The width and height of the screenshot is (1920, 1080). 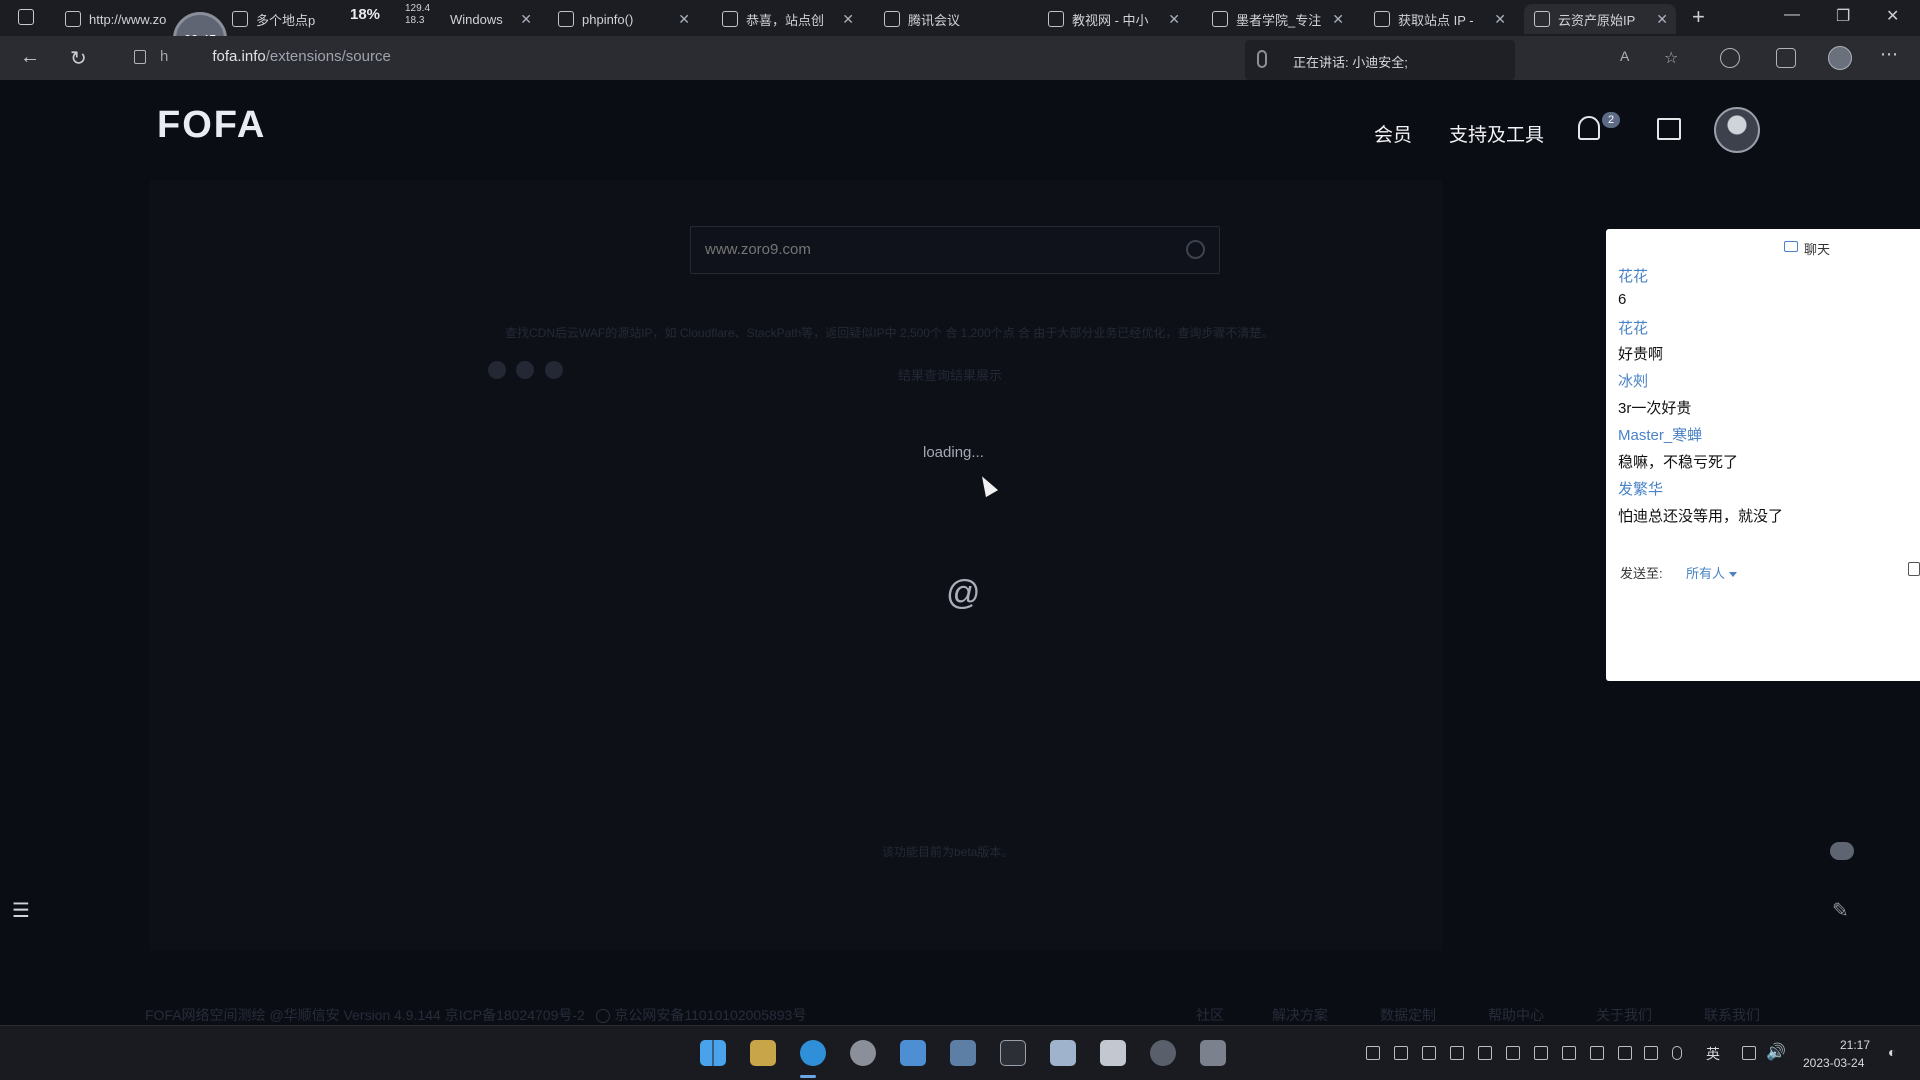 I want to click on input-language: 英, so click(x=1713, y=1054).